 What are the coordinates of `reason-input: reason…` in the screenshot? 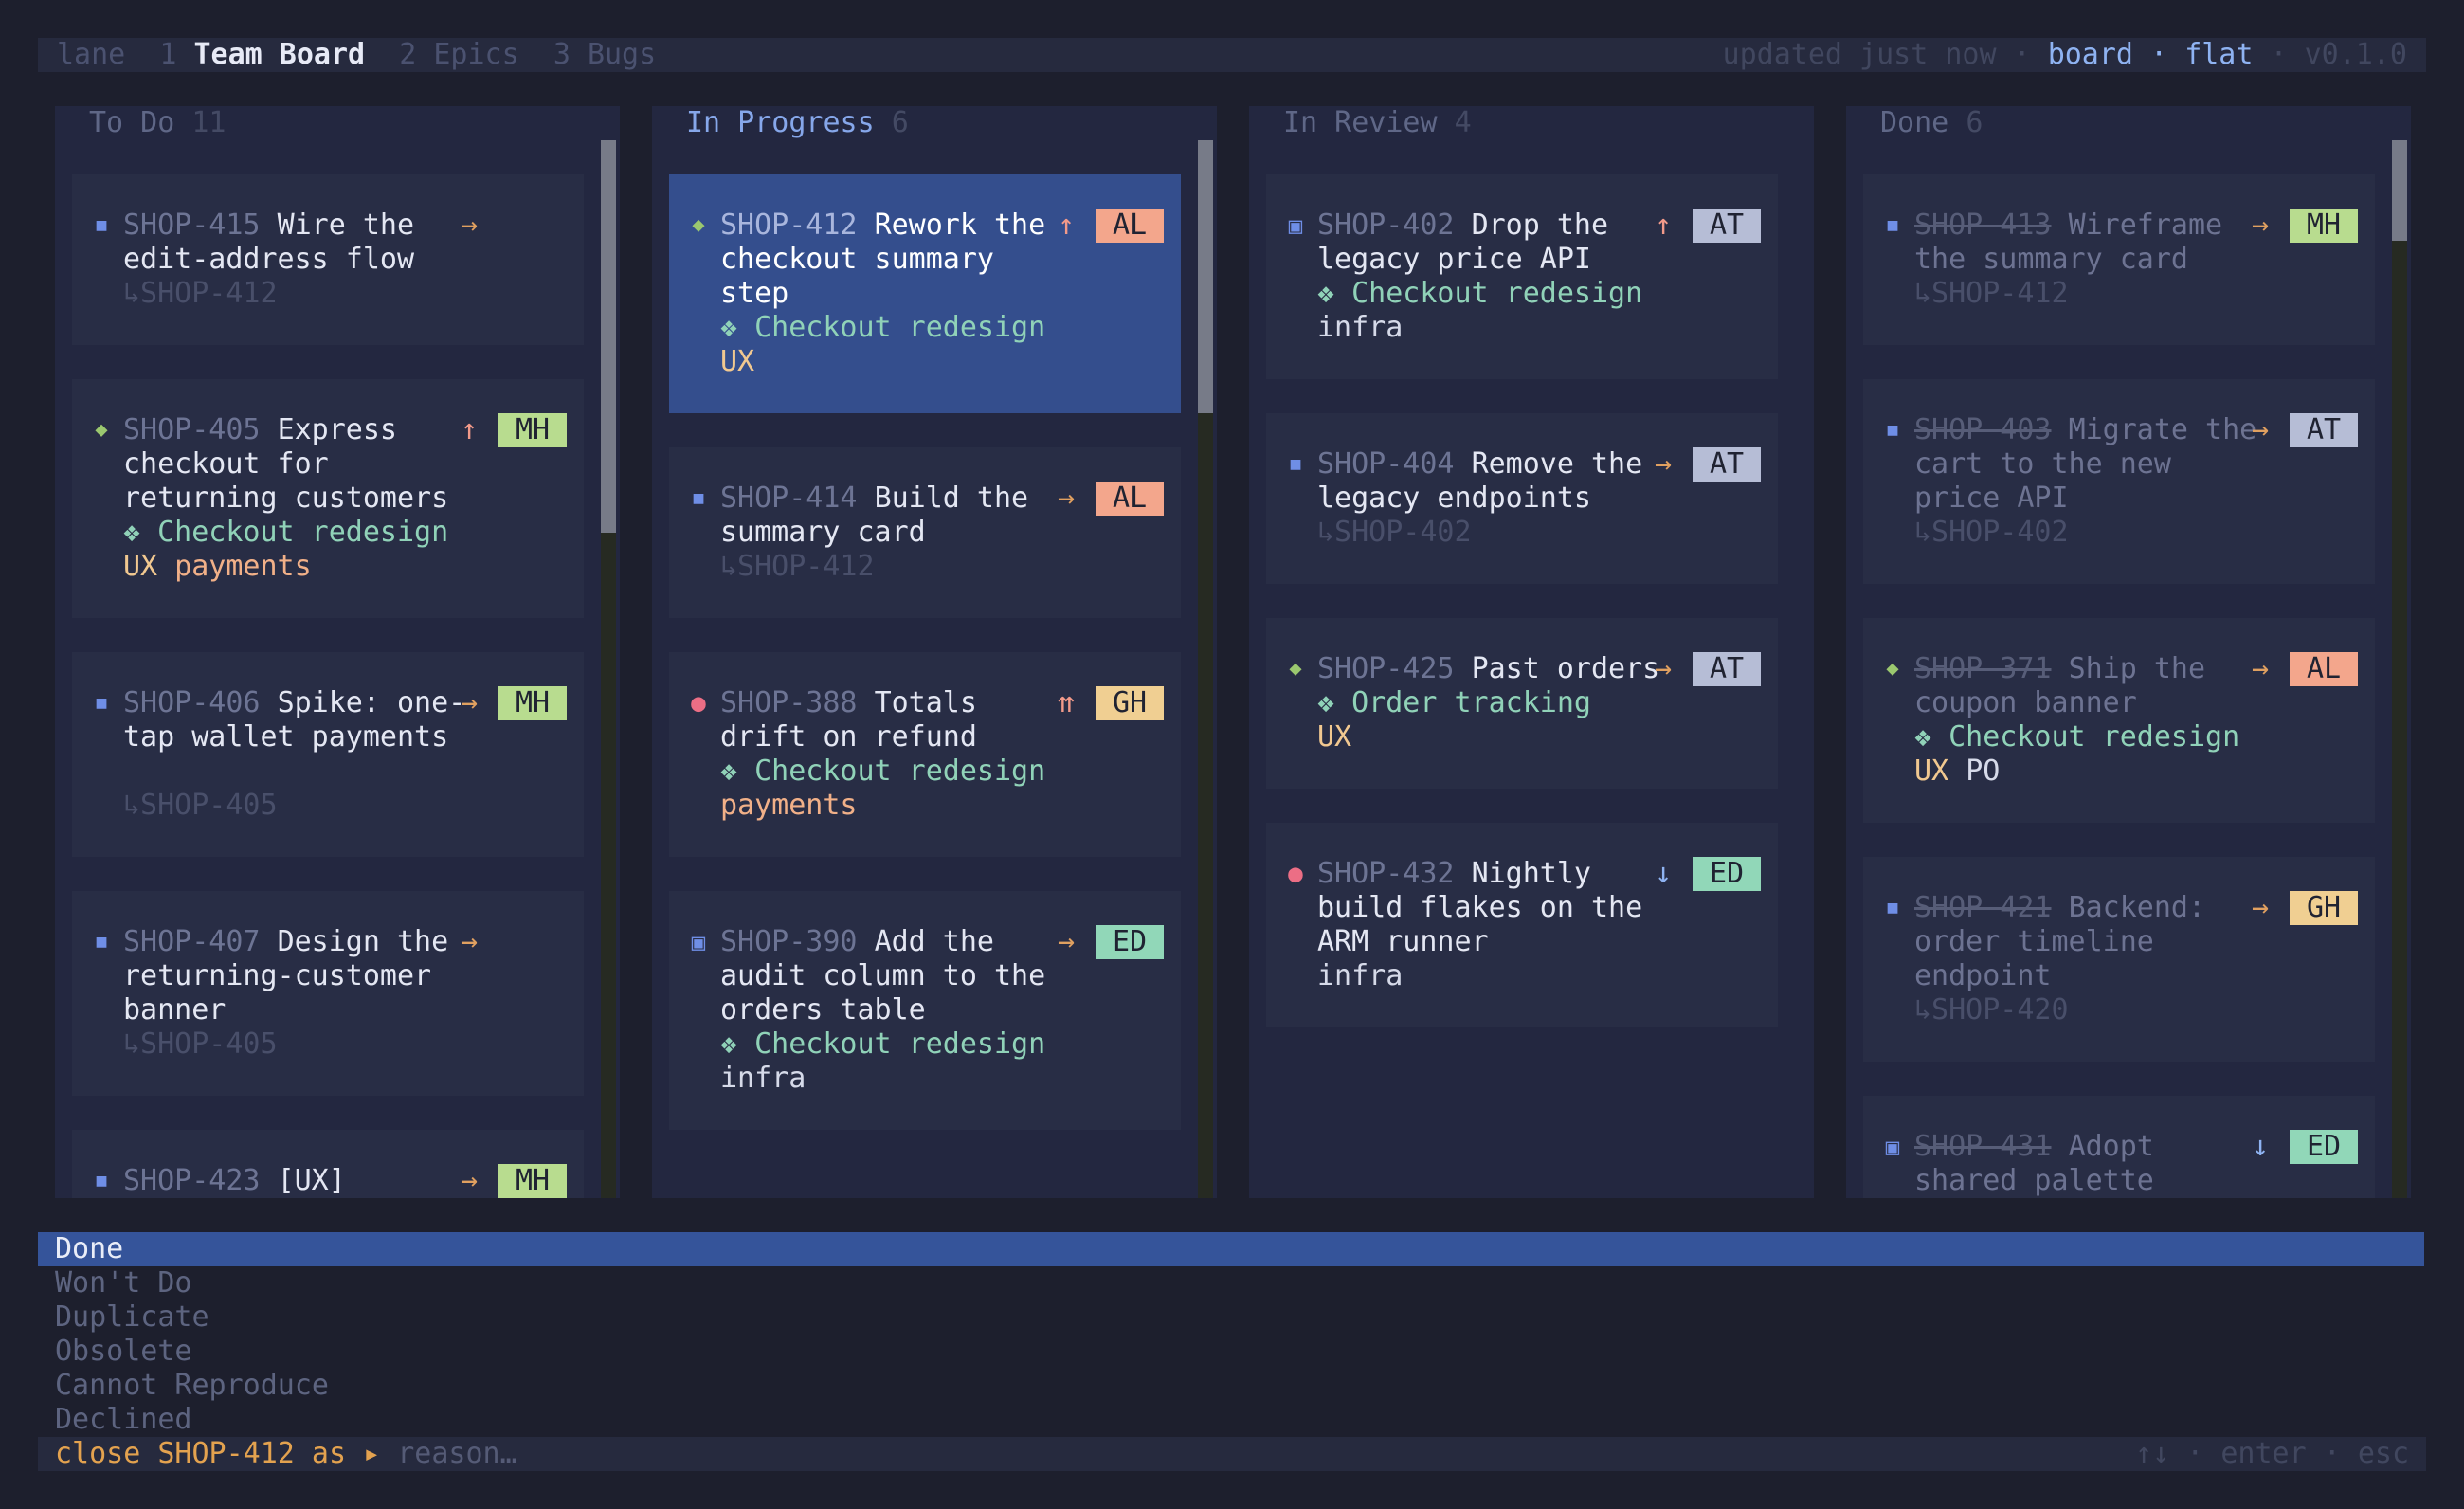 It's located at (457, 1453).